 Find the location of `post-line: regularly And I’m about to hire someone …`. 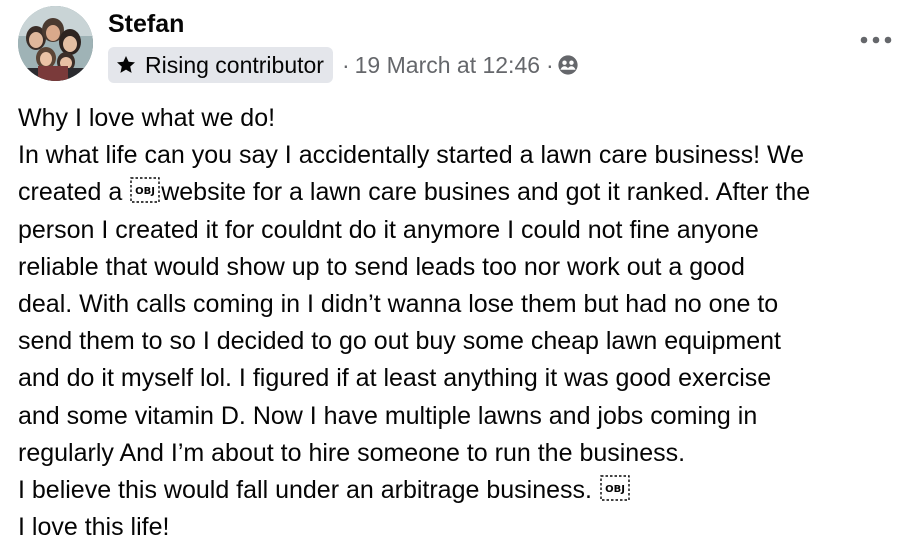

post-line: regularly And I’m about to hire someone … is located at coordinates (352, 452).